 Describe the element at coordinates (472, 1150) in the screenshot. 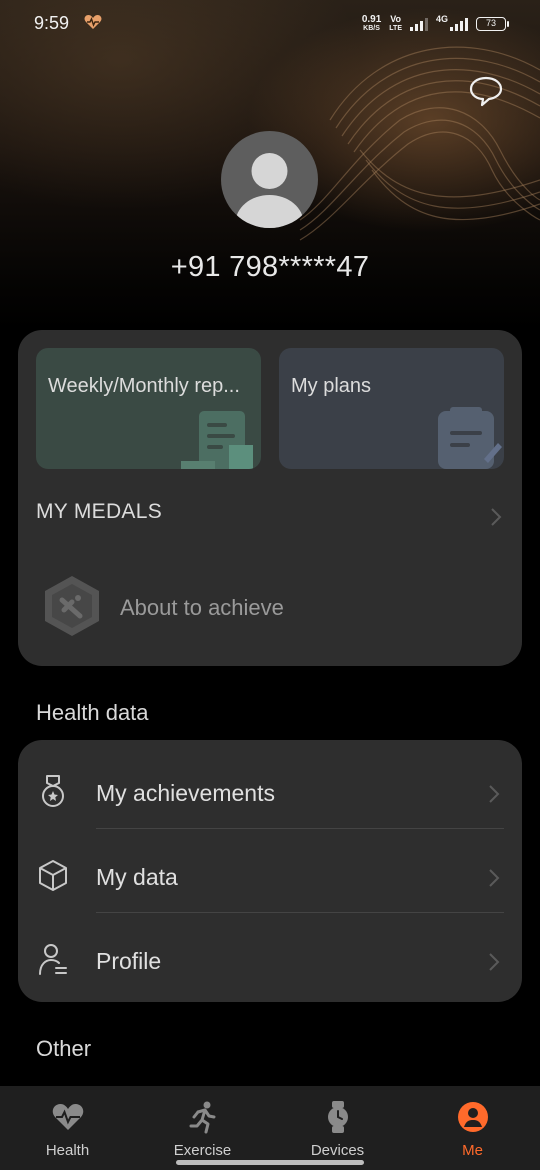

I see `nav-label-me: Me` at that location.